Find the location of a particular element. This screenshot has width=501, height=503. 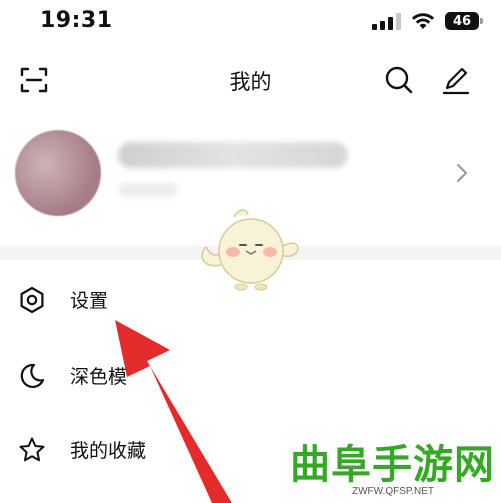

top-header: 我的 is located at coordinates (250, 80).